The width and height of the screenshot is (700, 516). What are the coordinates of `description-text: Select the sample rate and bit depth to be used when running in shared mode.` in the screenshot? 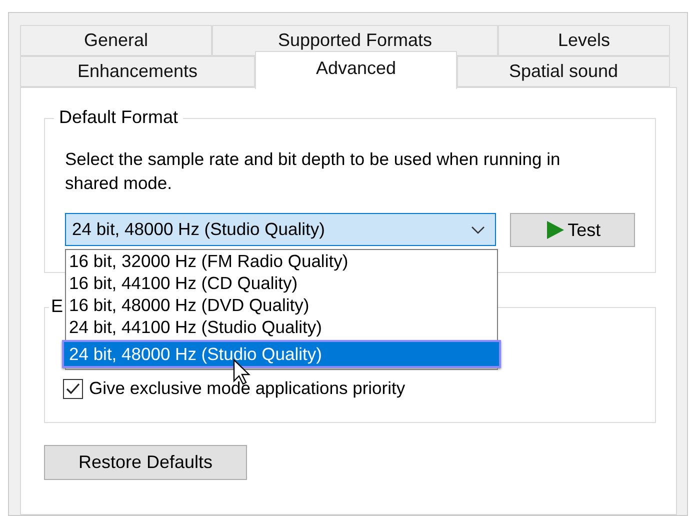 It's located at (313, 171).